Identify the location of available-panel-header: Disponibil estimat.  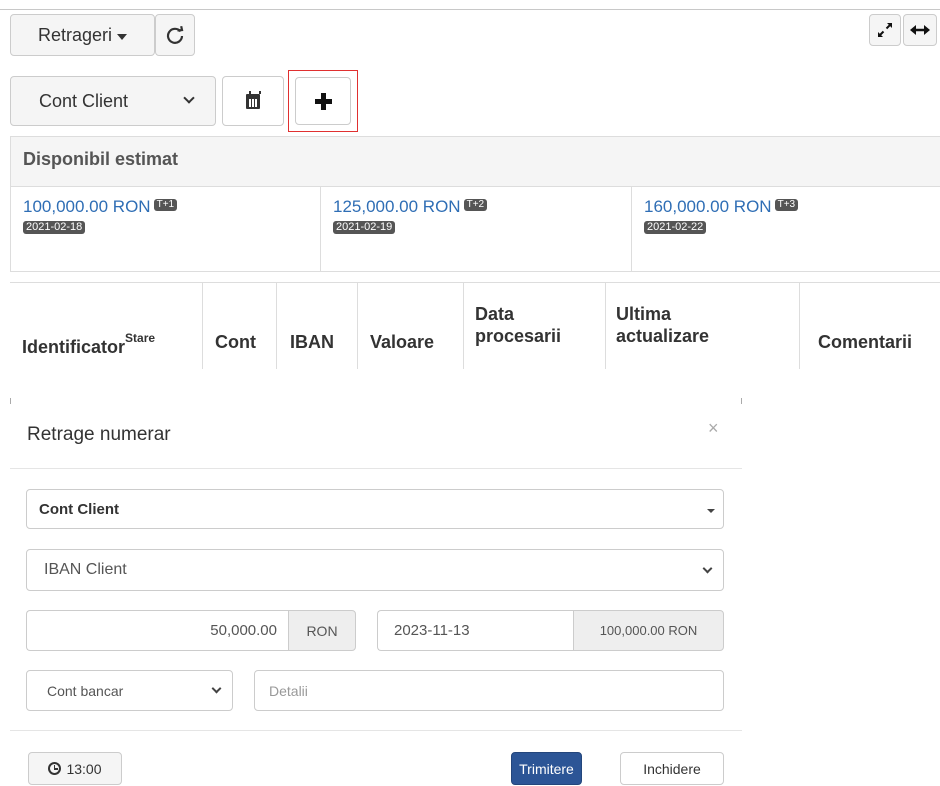
(475, 162).